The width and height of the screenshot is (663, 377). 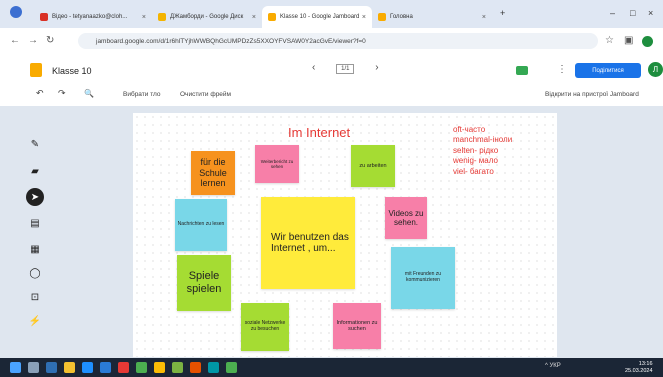 What do you see at coordinates (650, 13) in the screenshot?
I see `close-window-icon: ×` at bounding box center [650, 13].